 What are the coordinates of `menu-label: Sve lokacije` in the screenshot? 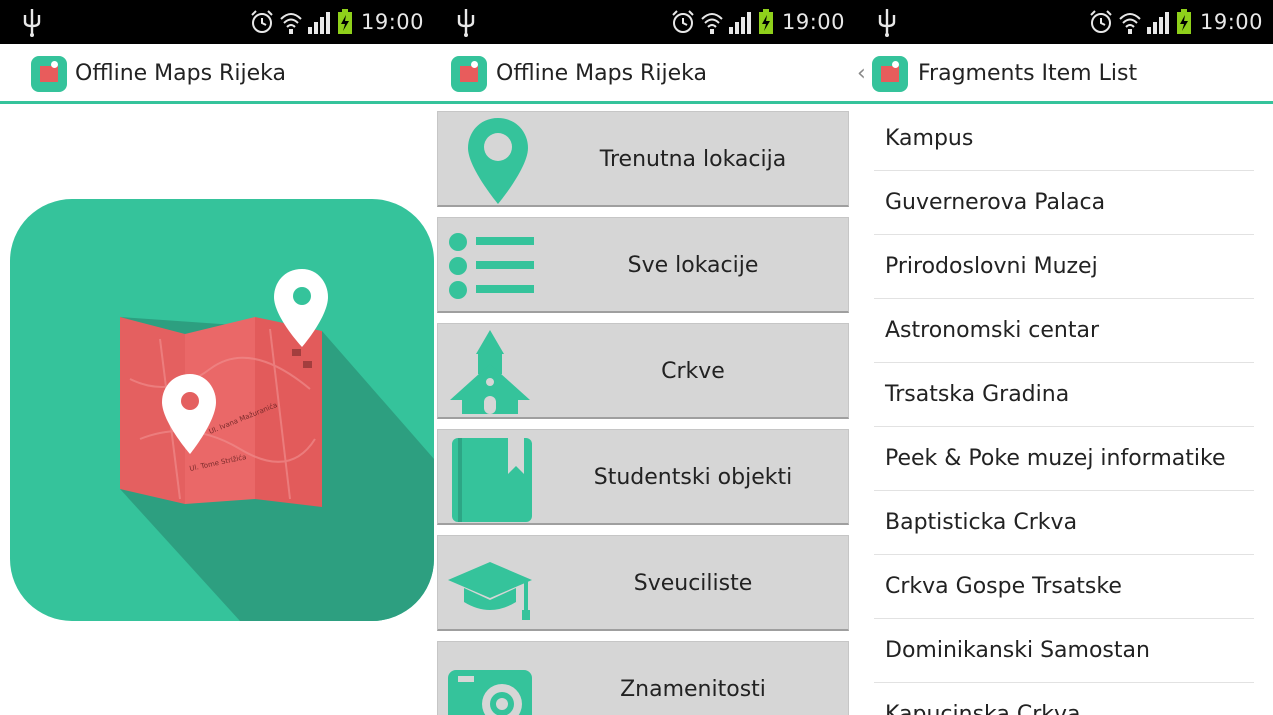 It's located at (693, 265).